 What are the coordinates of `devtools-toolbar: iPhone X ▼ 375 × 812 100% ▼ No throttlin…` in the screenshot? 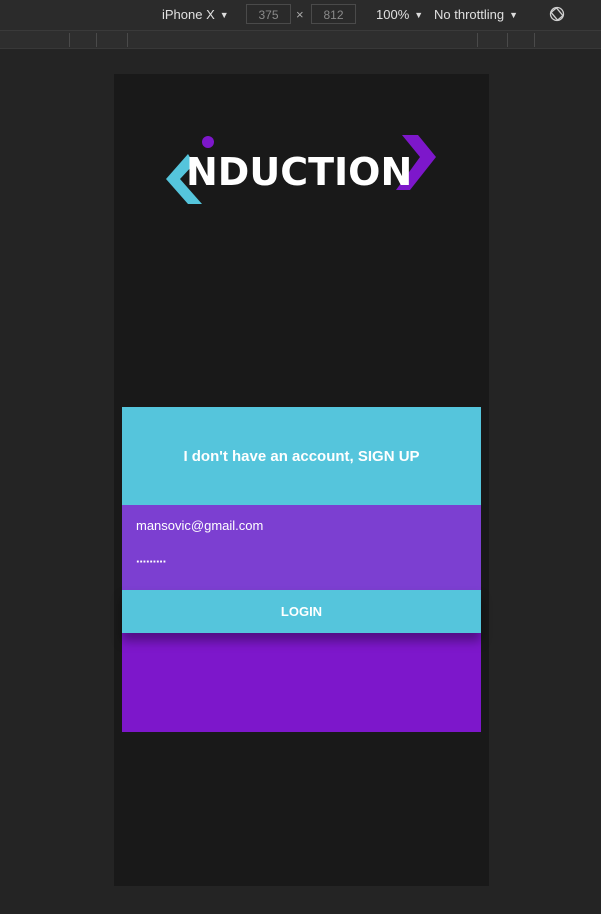 It's located at (300, 15).